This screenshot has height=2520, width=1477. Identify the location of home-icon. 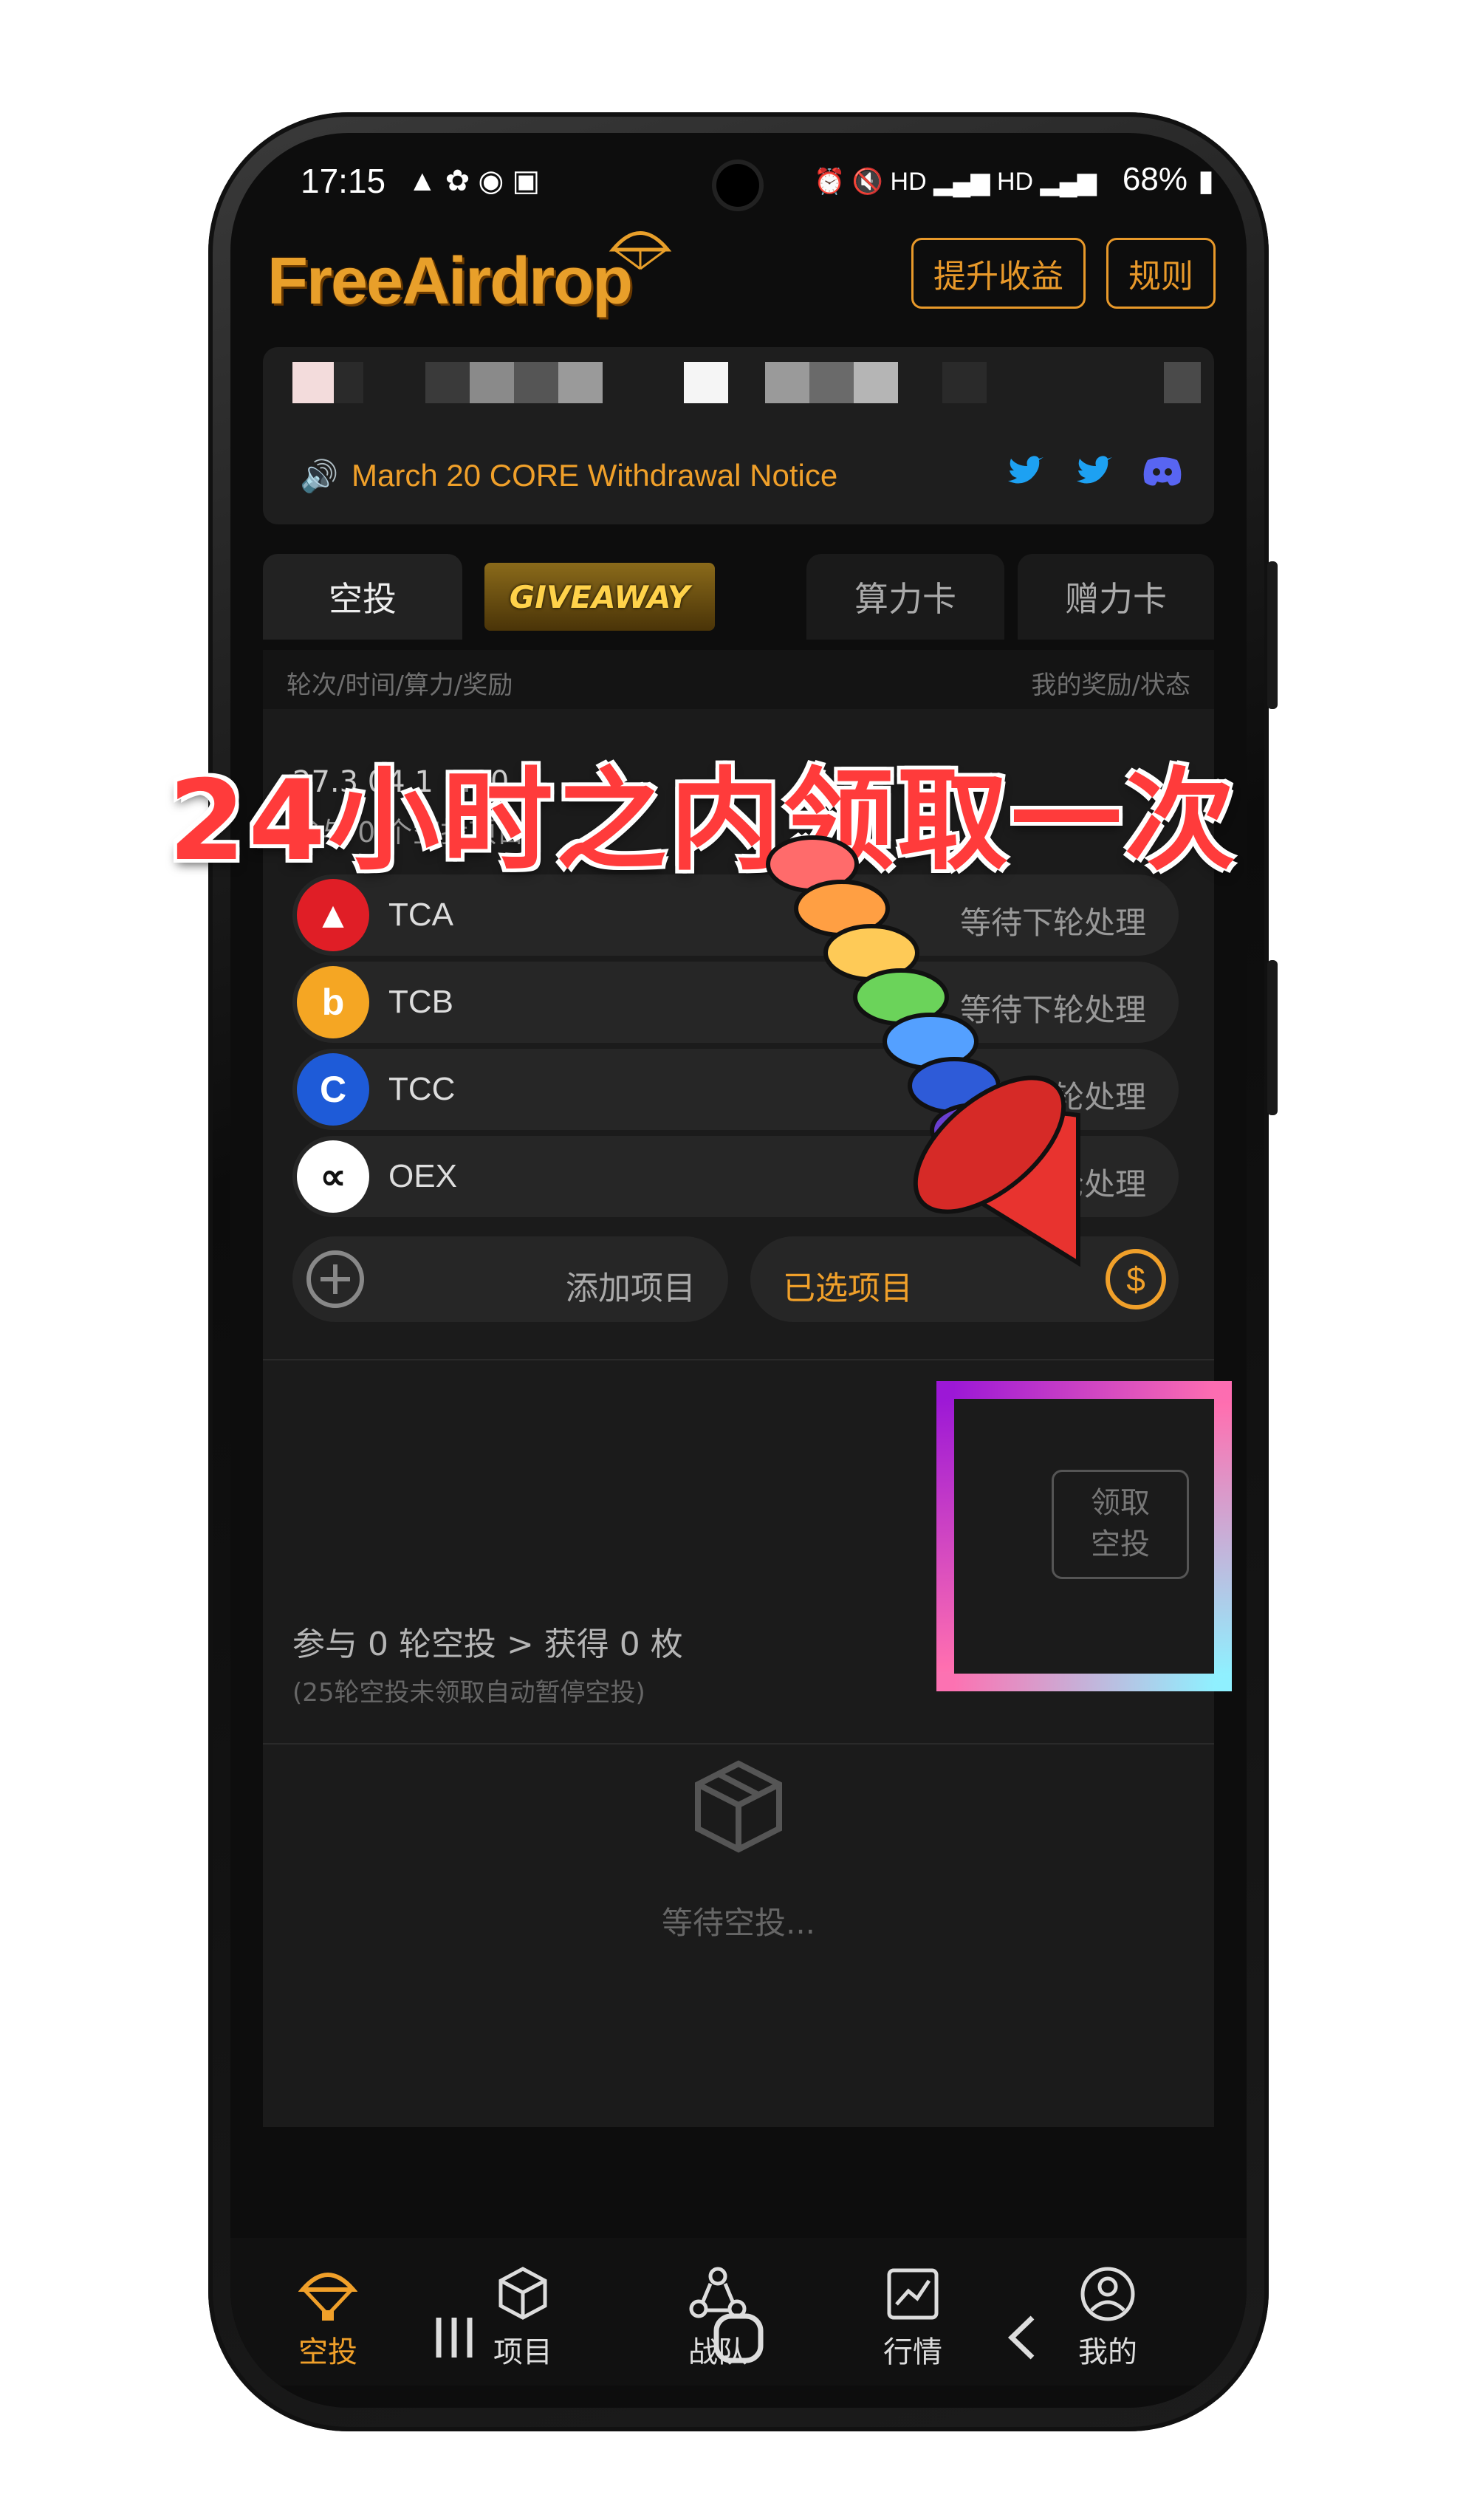
(739, 2339).